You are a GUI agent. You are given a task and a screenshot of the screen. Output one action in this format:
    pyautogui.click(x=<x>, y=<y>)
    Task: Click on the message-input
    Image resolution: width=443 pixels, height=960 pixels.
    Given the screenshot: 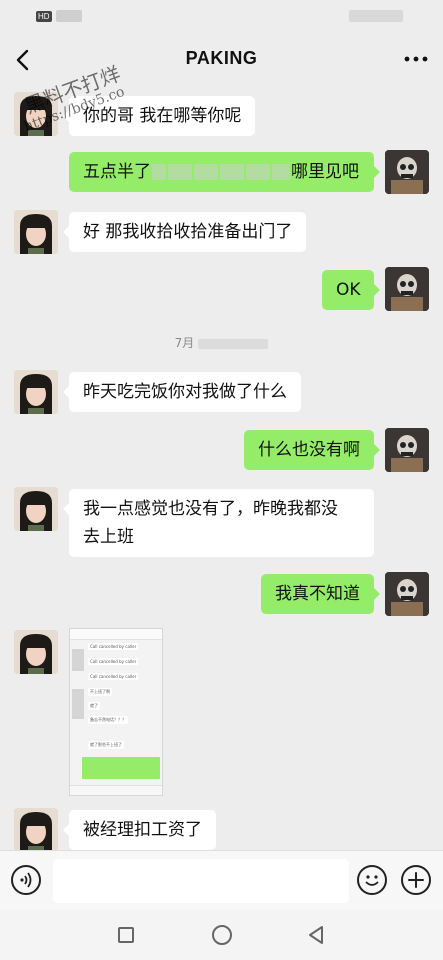 What is the action you would take?
    pyautogui.click(x=201, y=881)
    